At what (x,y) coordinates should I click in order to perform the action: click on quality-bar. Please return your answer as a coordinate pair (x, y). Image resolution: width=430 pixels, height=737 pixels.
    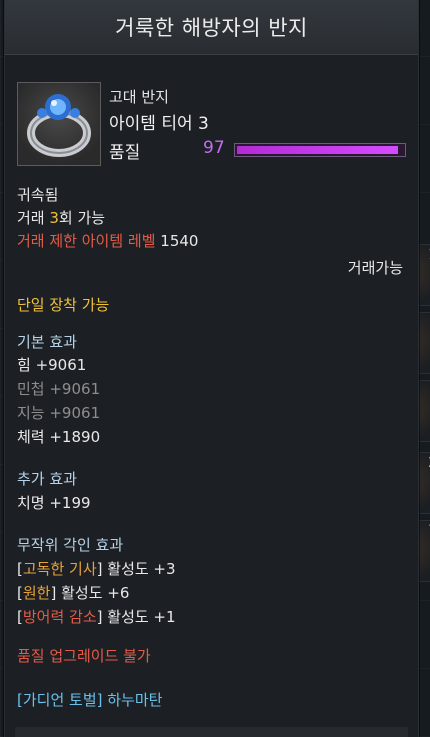
    Looking at the image, I should click on (320, 150).